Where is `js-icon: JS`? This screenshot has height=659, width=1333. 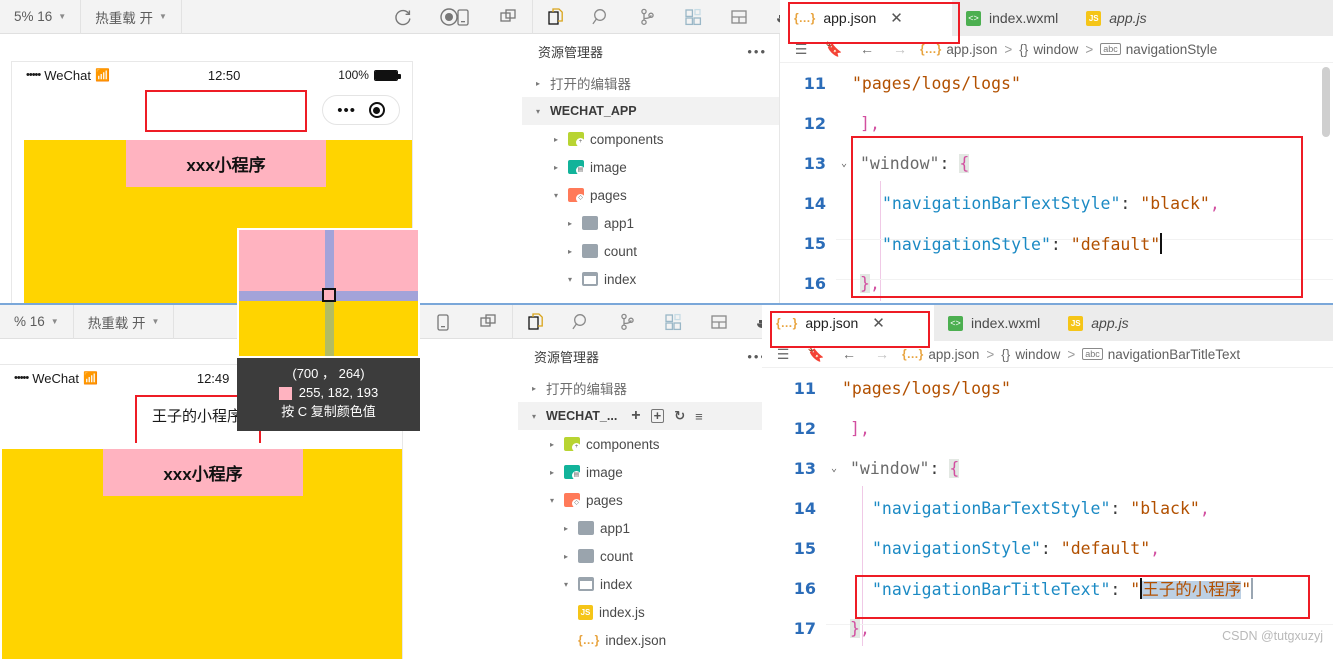
js-icon: JS is located at coordinates (1094, 18).